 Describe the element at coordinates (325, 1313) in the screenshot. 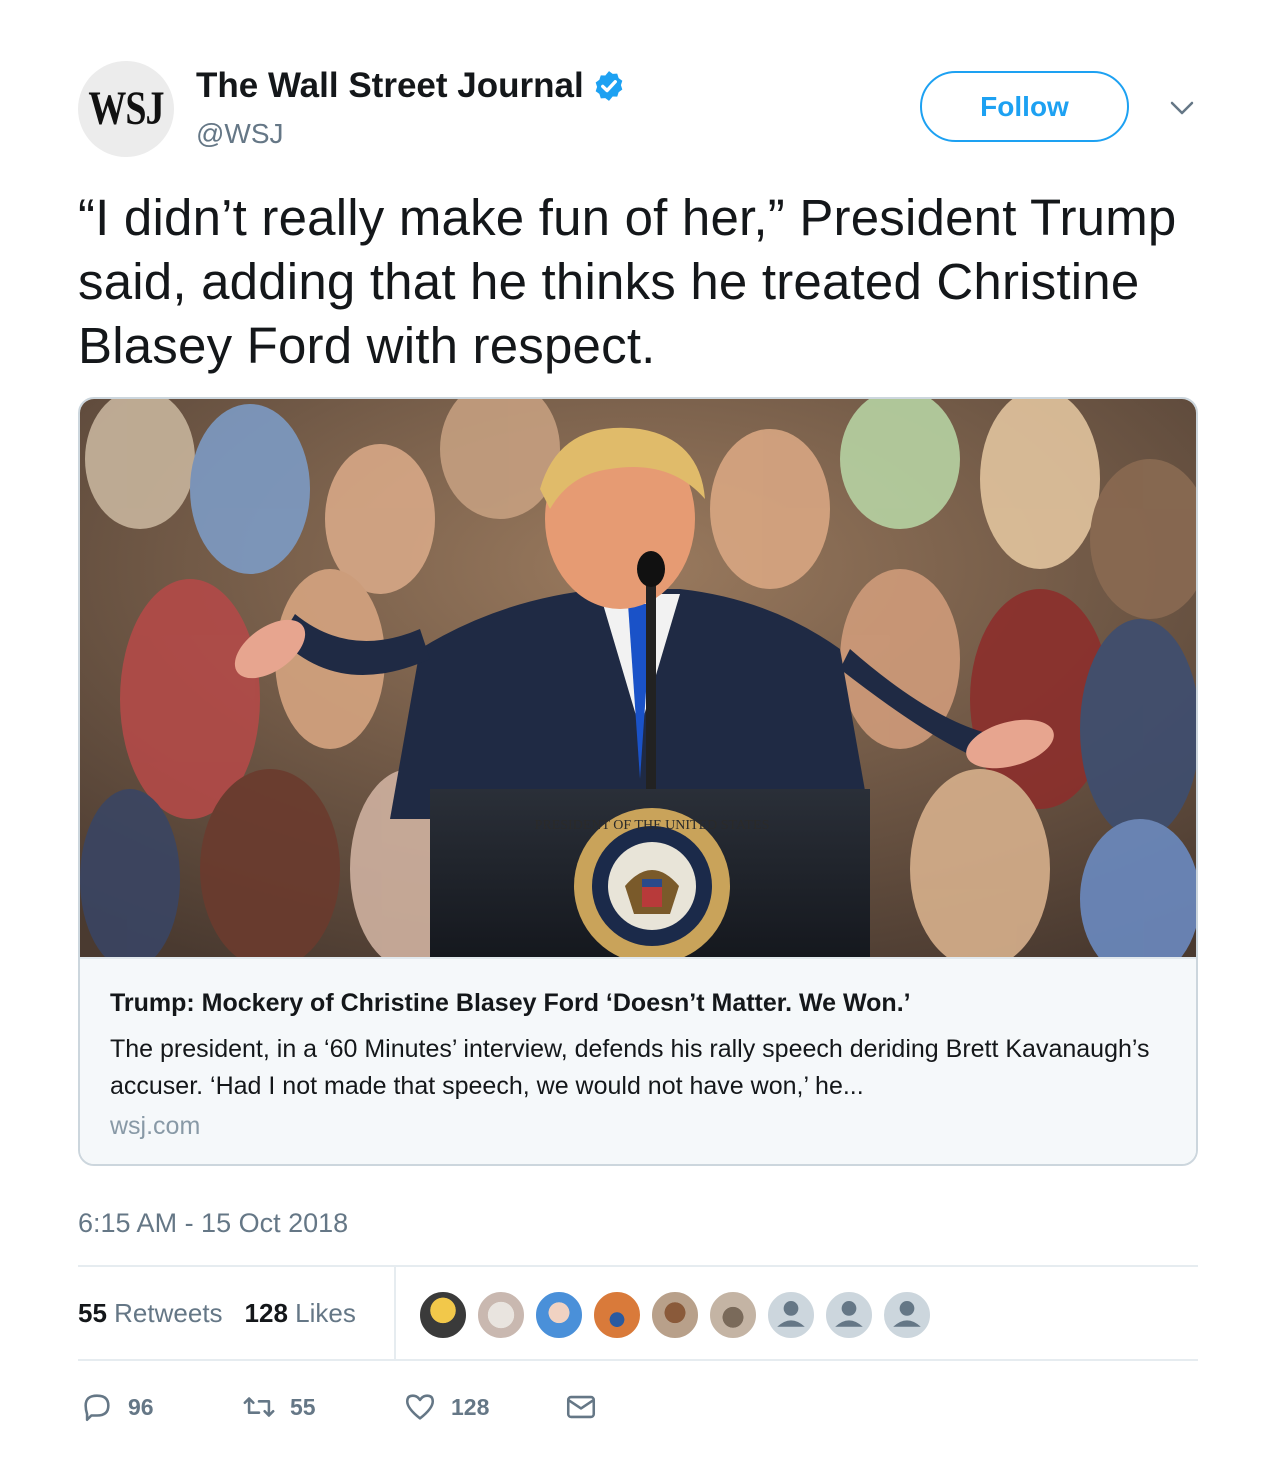

I see `likes-label: Likes` at that location.